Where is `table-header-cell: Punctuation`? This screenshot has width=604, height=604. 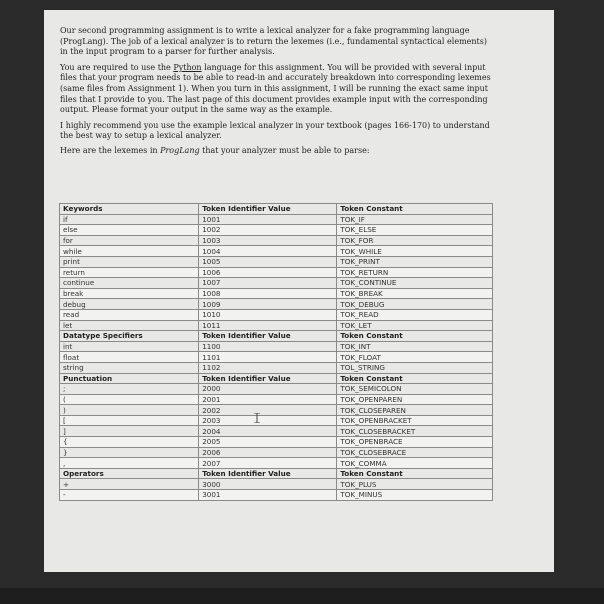 table-header-cell: Punctuation is located at coordinates (129, 378).